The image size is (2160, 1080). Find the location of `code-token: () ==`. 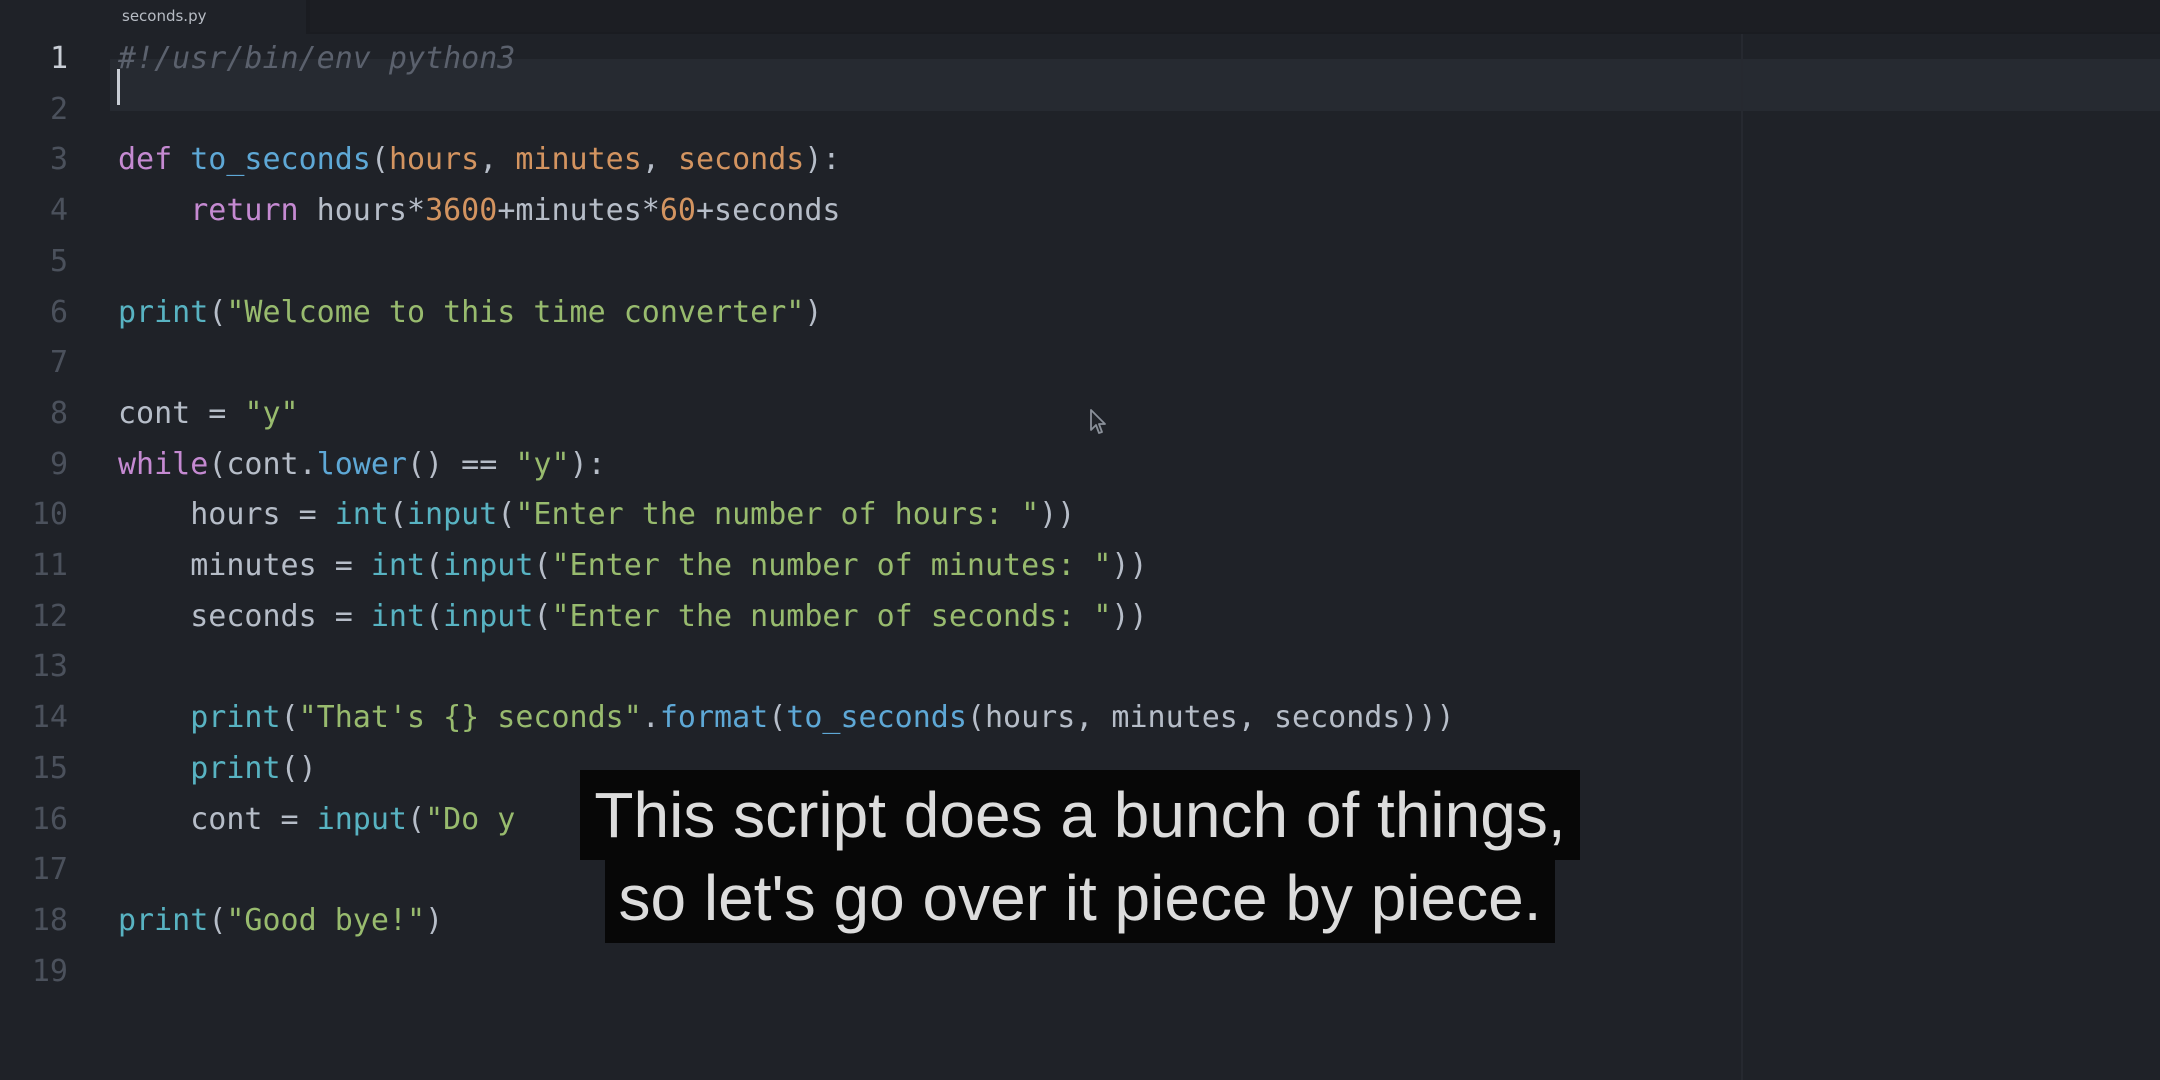

code-token: () == is located at coordinates (461, 464).